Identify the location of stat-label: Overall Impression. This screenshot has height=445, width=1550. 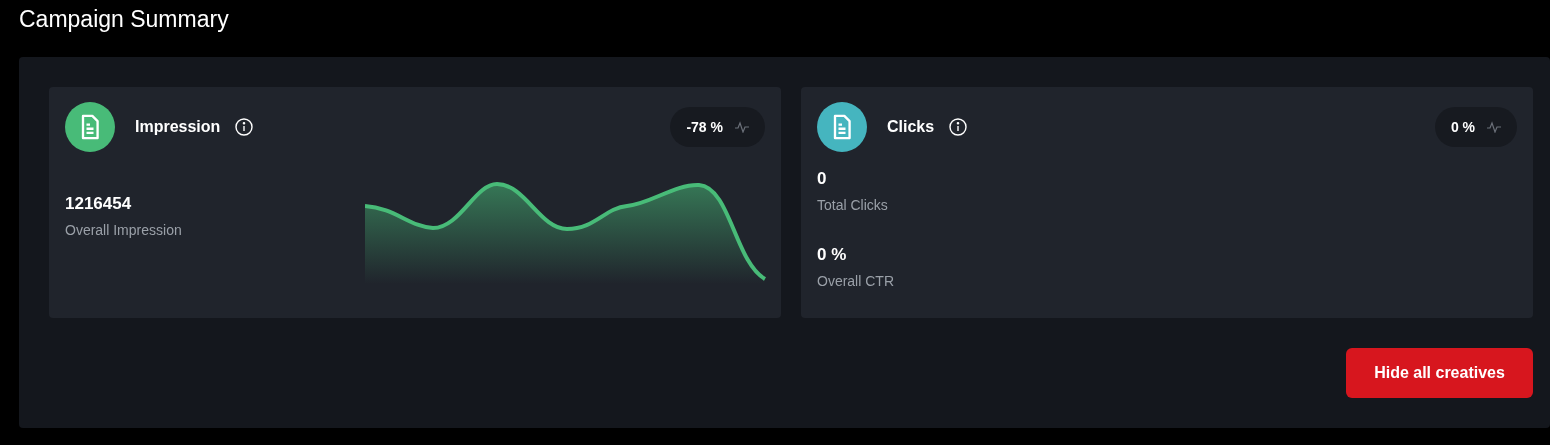
(123, 230).